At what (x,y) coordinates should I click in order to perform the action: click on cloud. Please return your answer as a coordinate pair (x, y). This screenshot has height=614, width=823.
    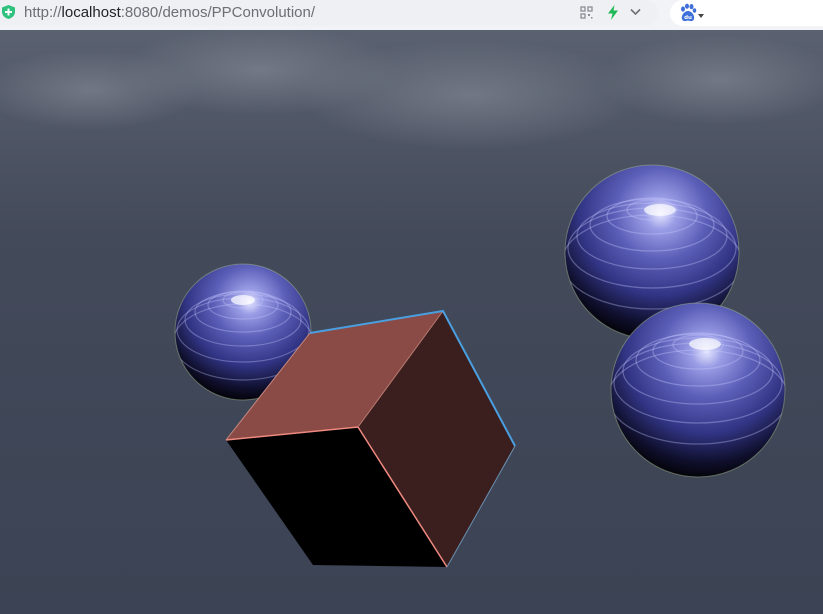
    Looking at the image, I should click on (470, 95).